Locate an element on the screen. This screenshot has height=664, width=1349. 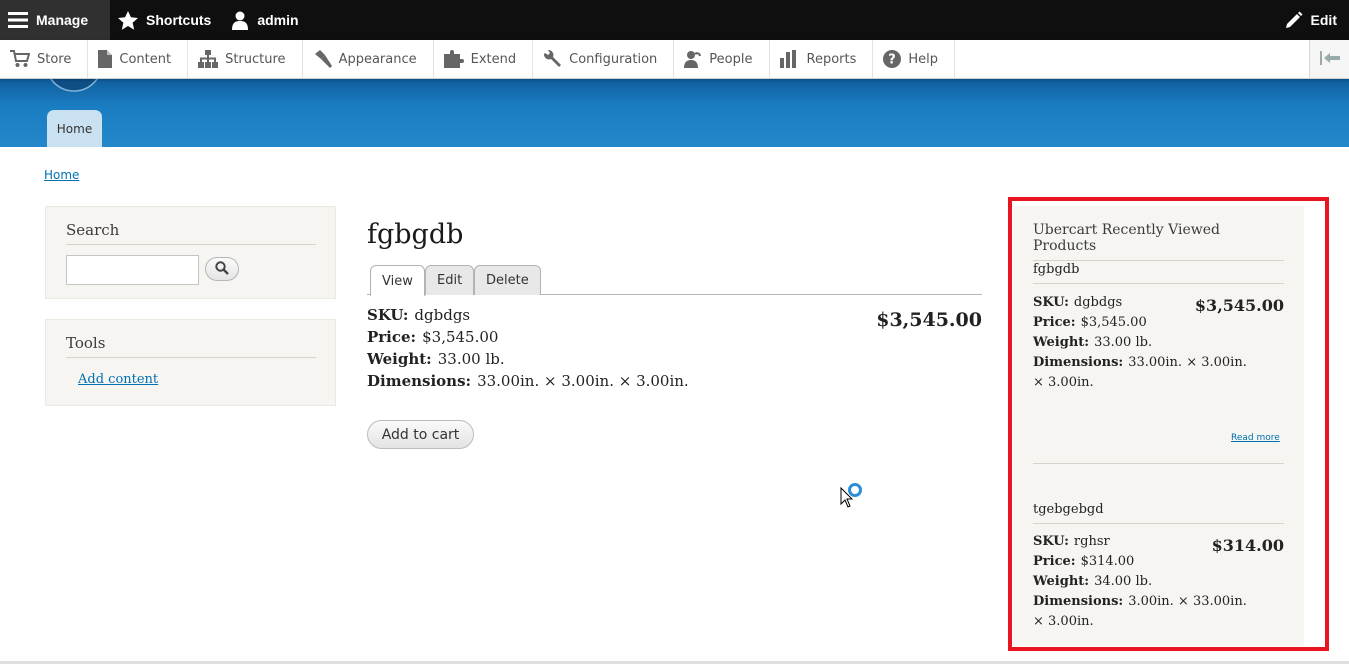
local-tasks-tabs: View Edit Delete is located at coordinates (674, 280).